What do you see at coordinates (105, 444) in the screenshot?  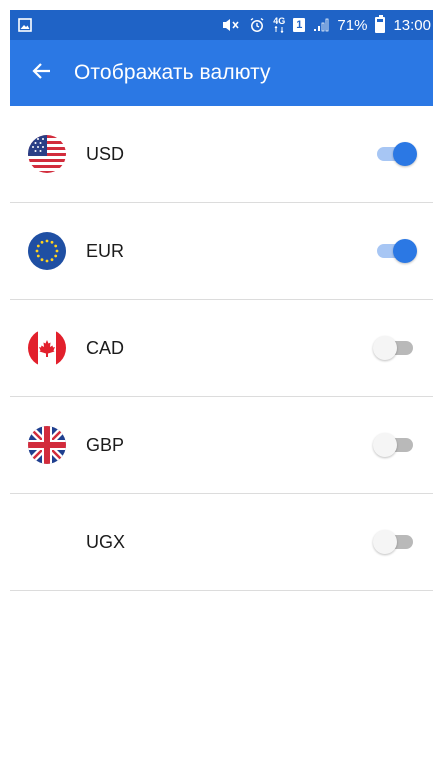 I see `currency-code: GBP` at bounding box center [105, 444].